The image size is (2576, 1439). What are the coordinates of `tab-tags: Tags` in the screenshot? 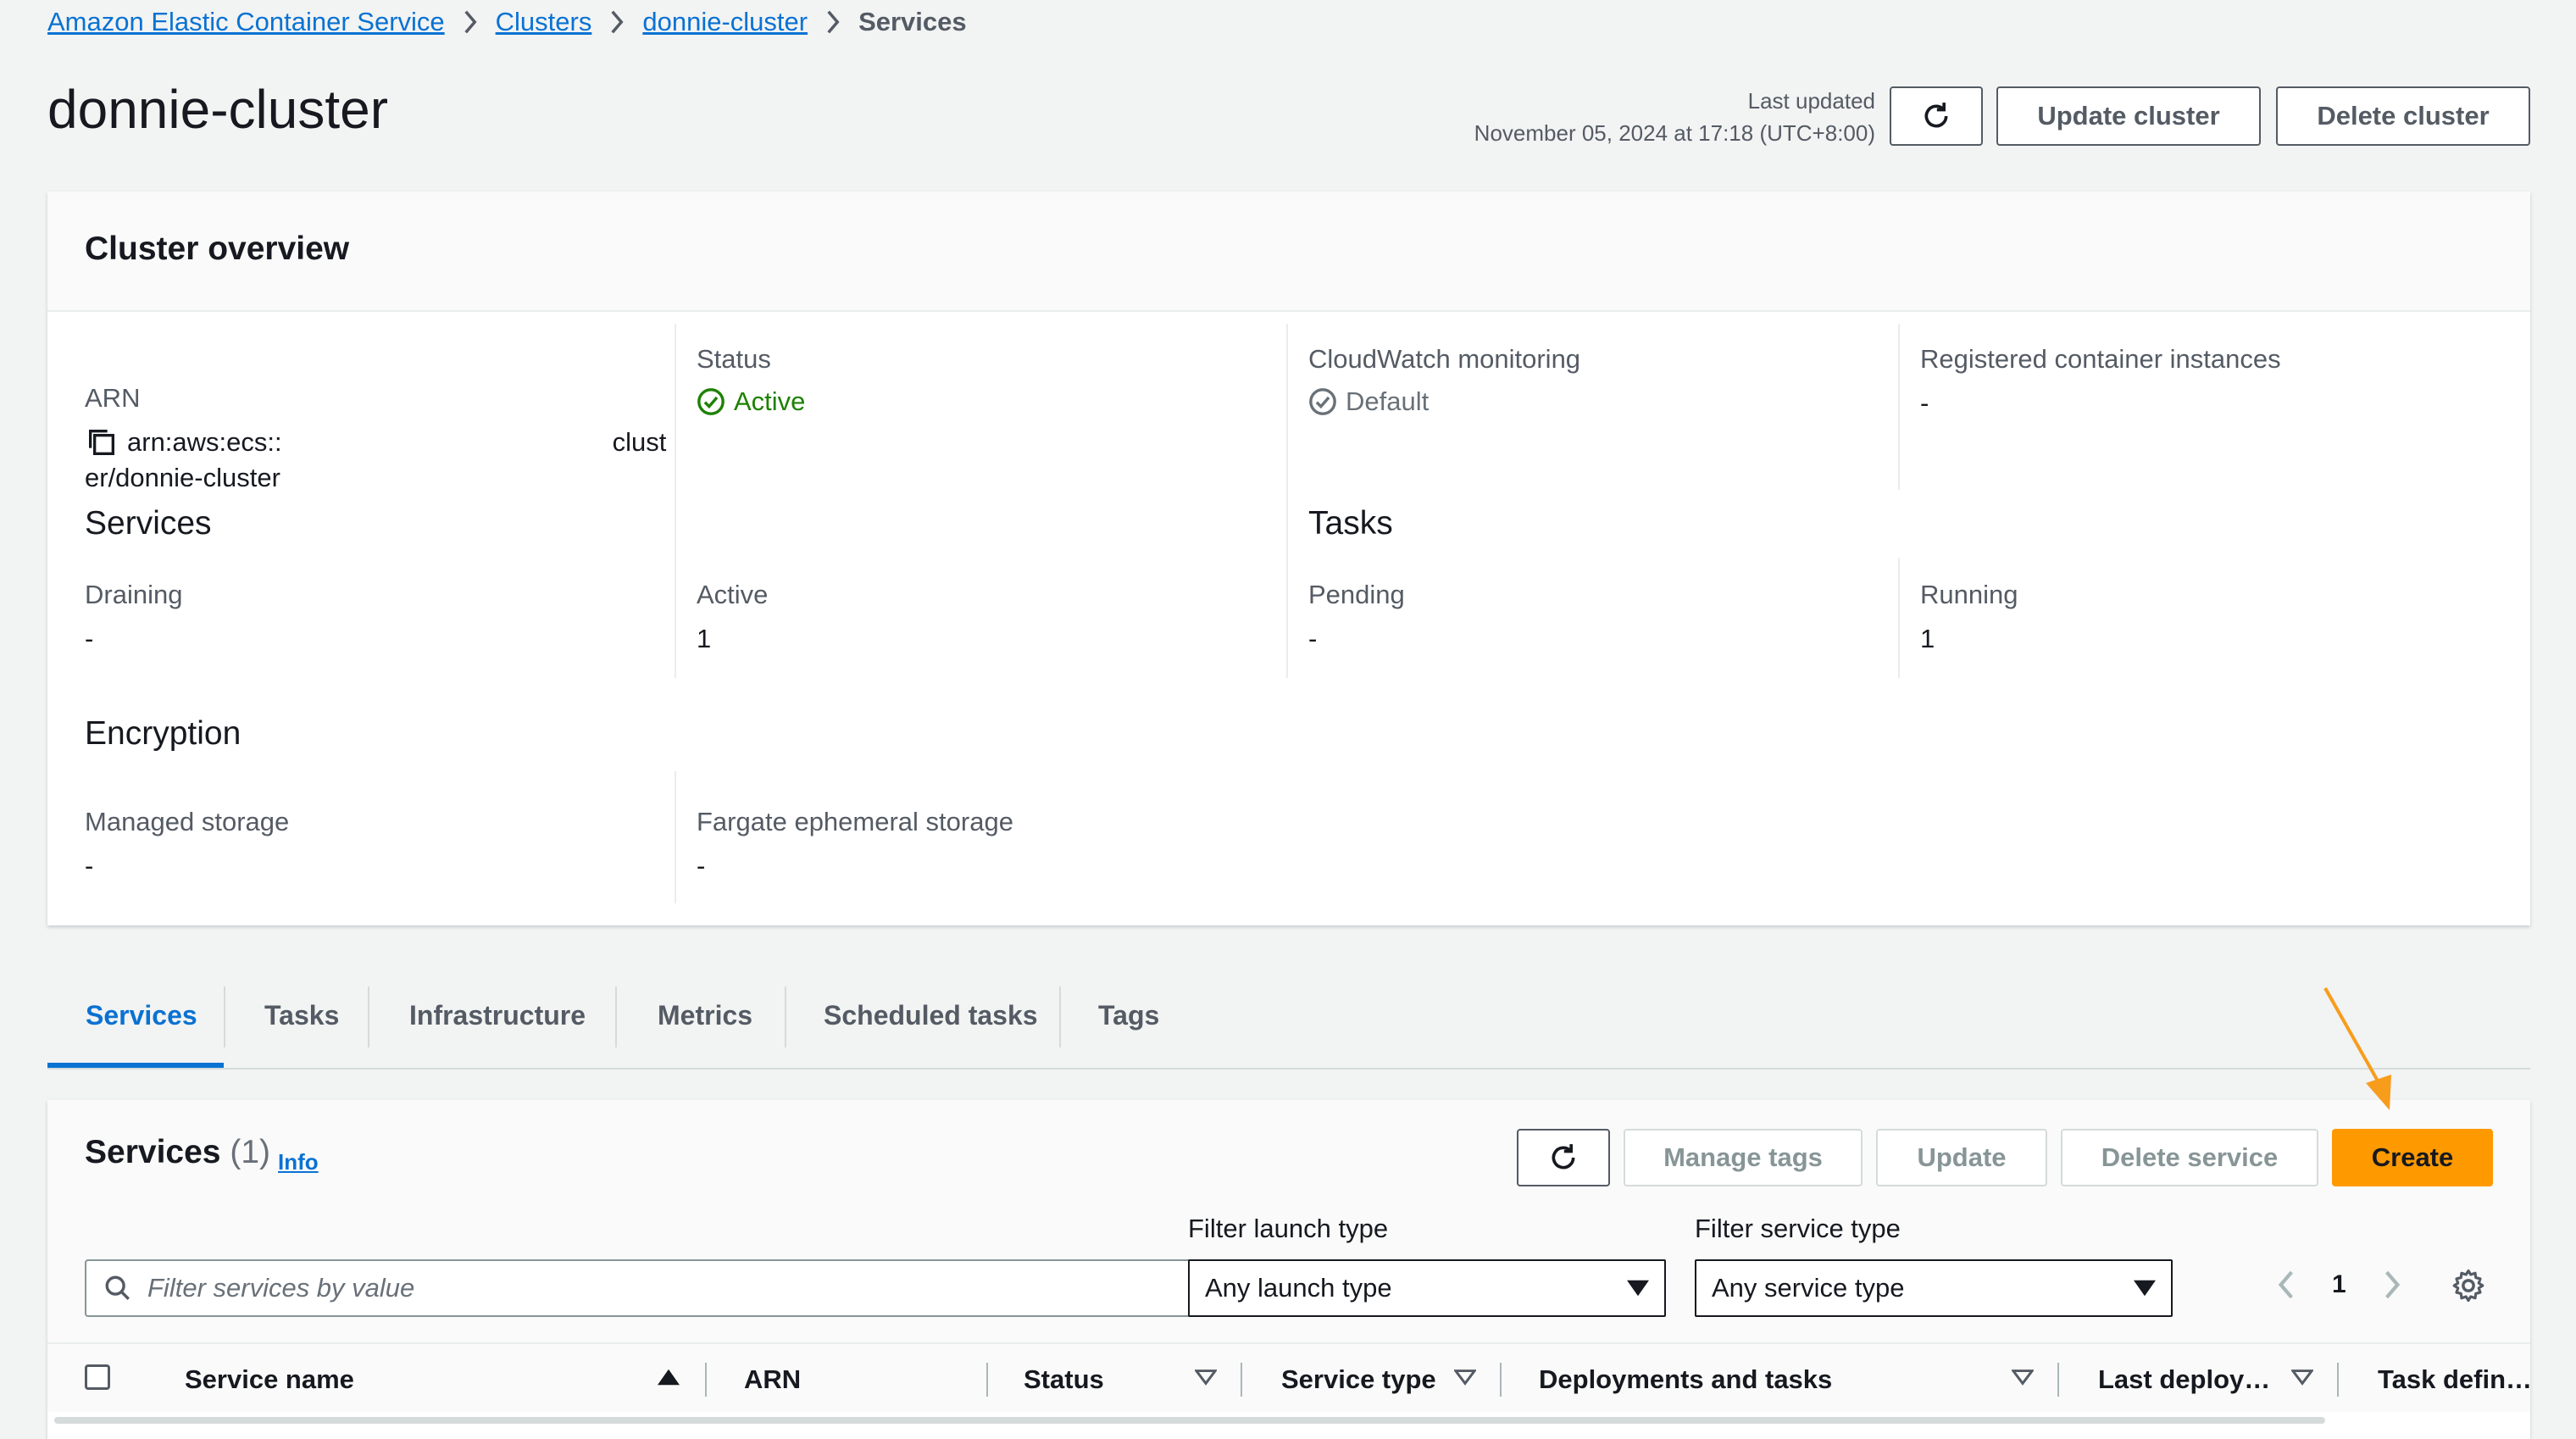 It's located at (1128, 1015).